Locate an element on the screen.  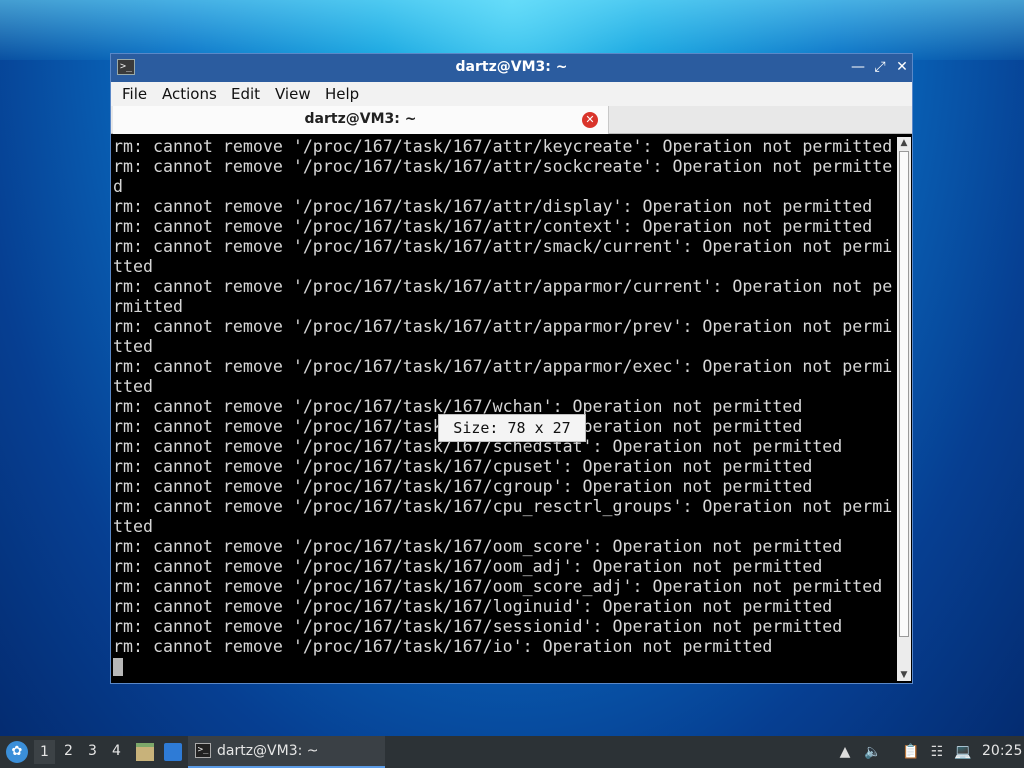
size-tooltip: Size: 78 x 27 is located at coordinates (512, 428).